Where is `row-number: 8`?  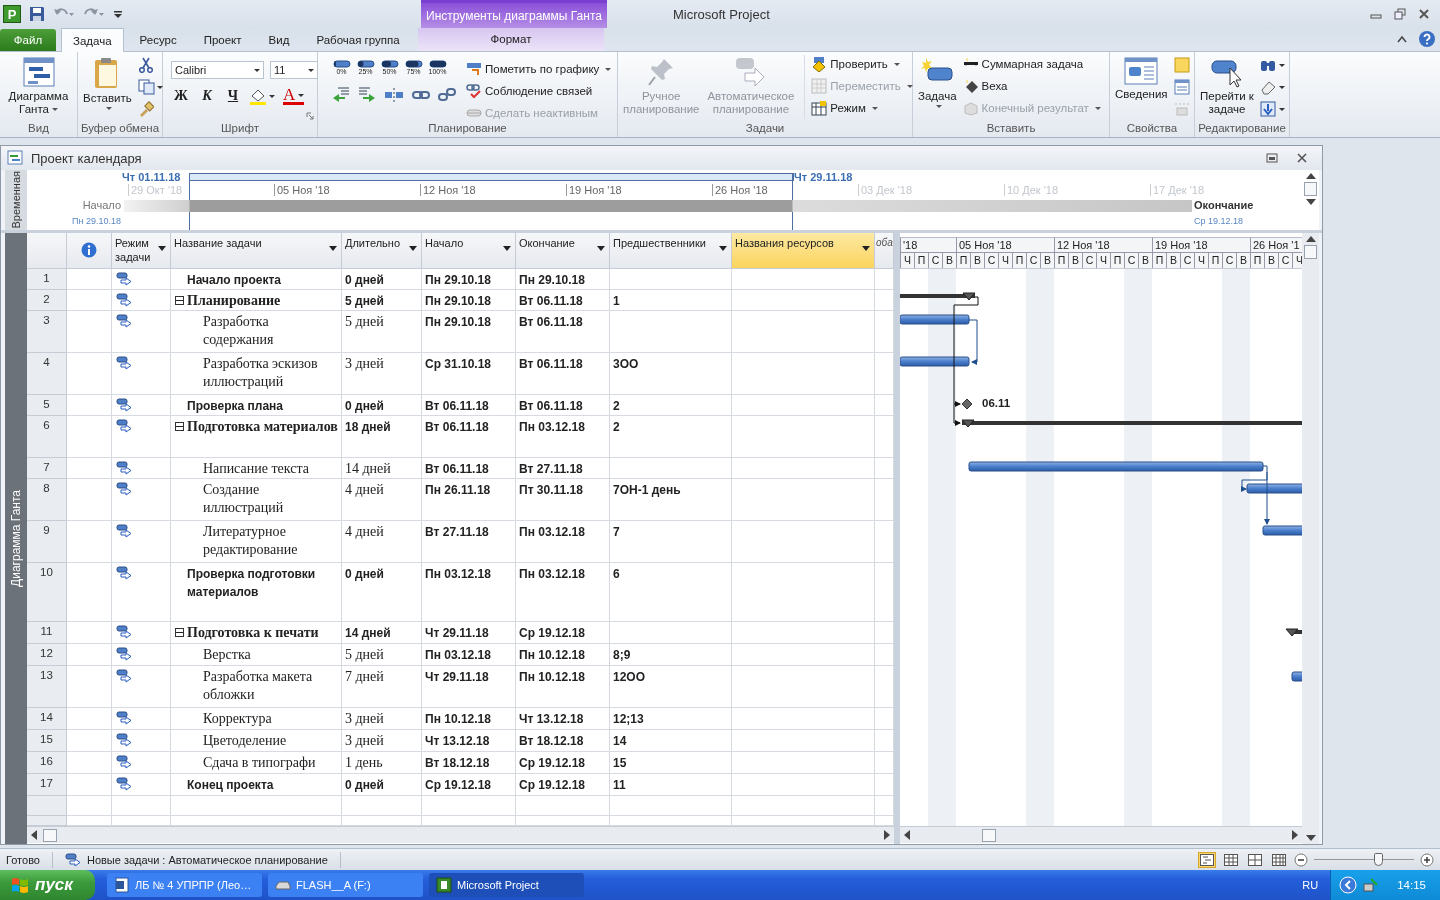 row-number: 8 is located at coordinates (47, 500).